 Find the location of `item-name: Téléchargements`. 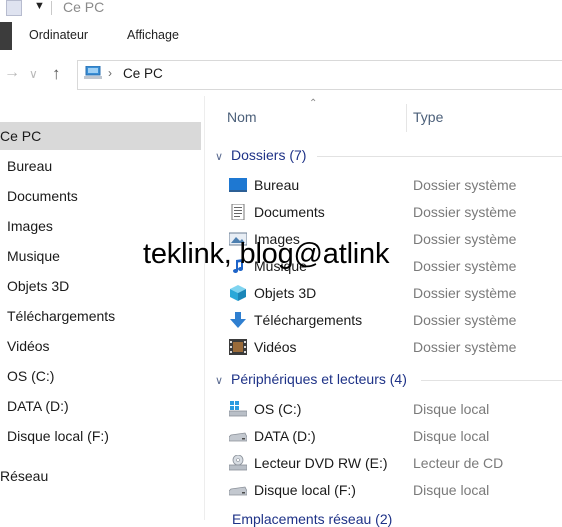

item-name: Téléchargements is located at coordinates (308, 320).